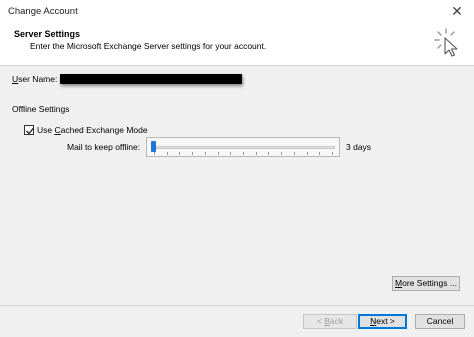 The height and width of the screenshot is (337, 474). What do you see at coordinates (153, 146) in the screenshot?
I see `slider-thumb` at bounding box center [153, 146].